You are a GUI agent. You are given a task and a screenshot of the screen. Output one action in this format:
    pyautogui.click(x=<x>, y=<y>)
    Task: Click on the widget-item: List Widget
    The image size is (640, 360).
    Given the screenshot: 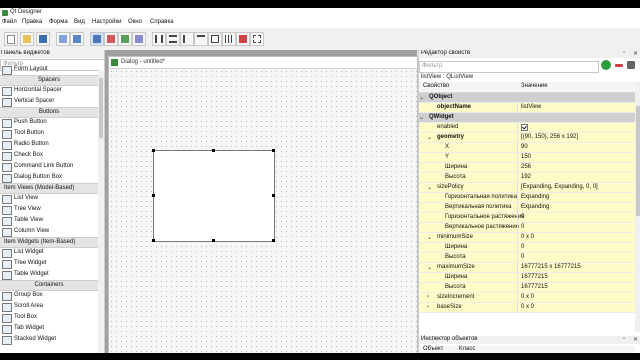 What is the action you would take?
    pyautogui.click(x=49, y=252)
    